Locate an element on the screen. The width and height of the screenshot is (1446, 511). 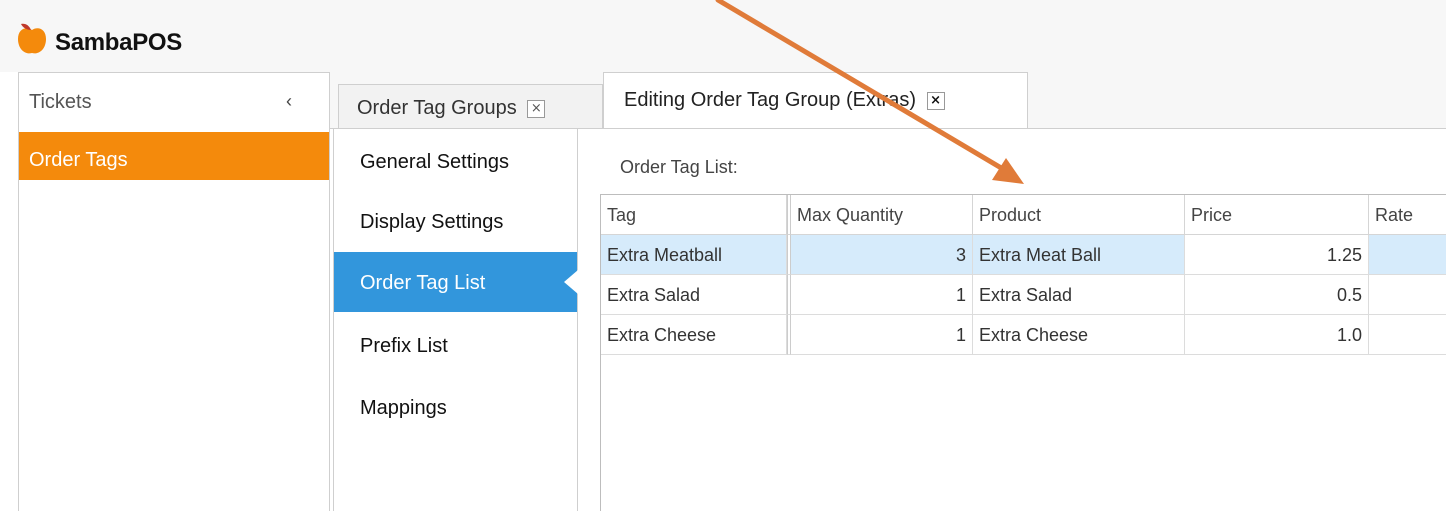
app-header: SambaPOS is located at coordinates (723, 36).